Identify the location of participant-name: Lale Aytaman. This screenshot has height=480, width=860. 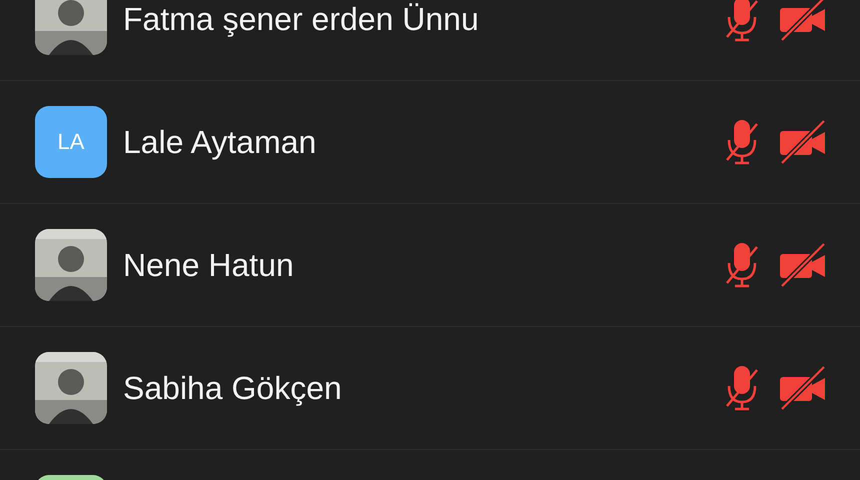
(220, 142).